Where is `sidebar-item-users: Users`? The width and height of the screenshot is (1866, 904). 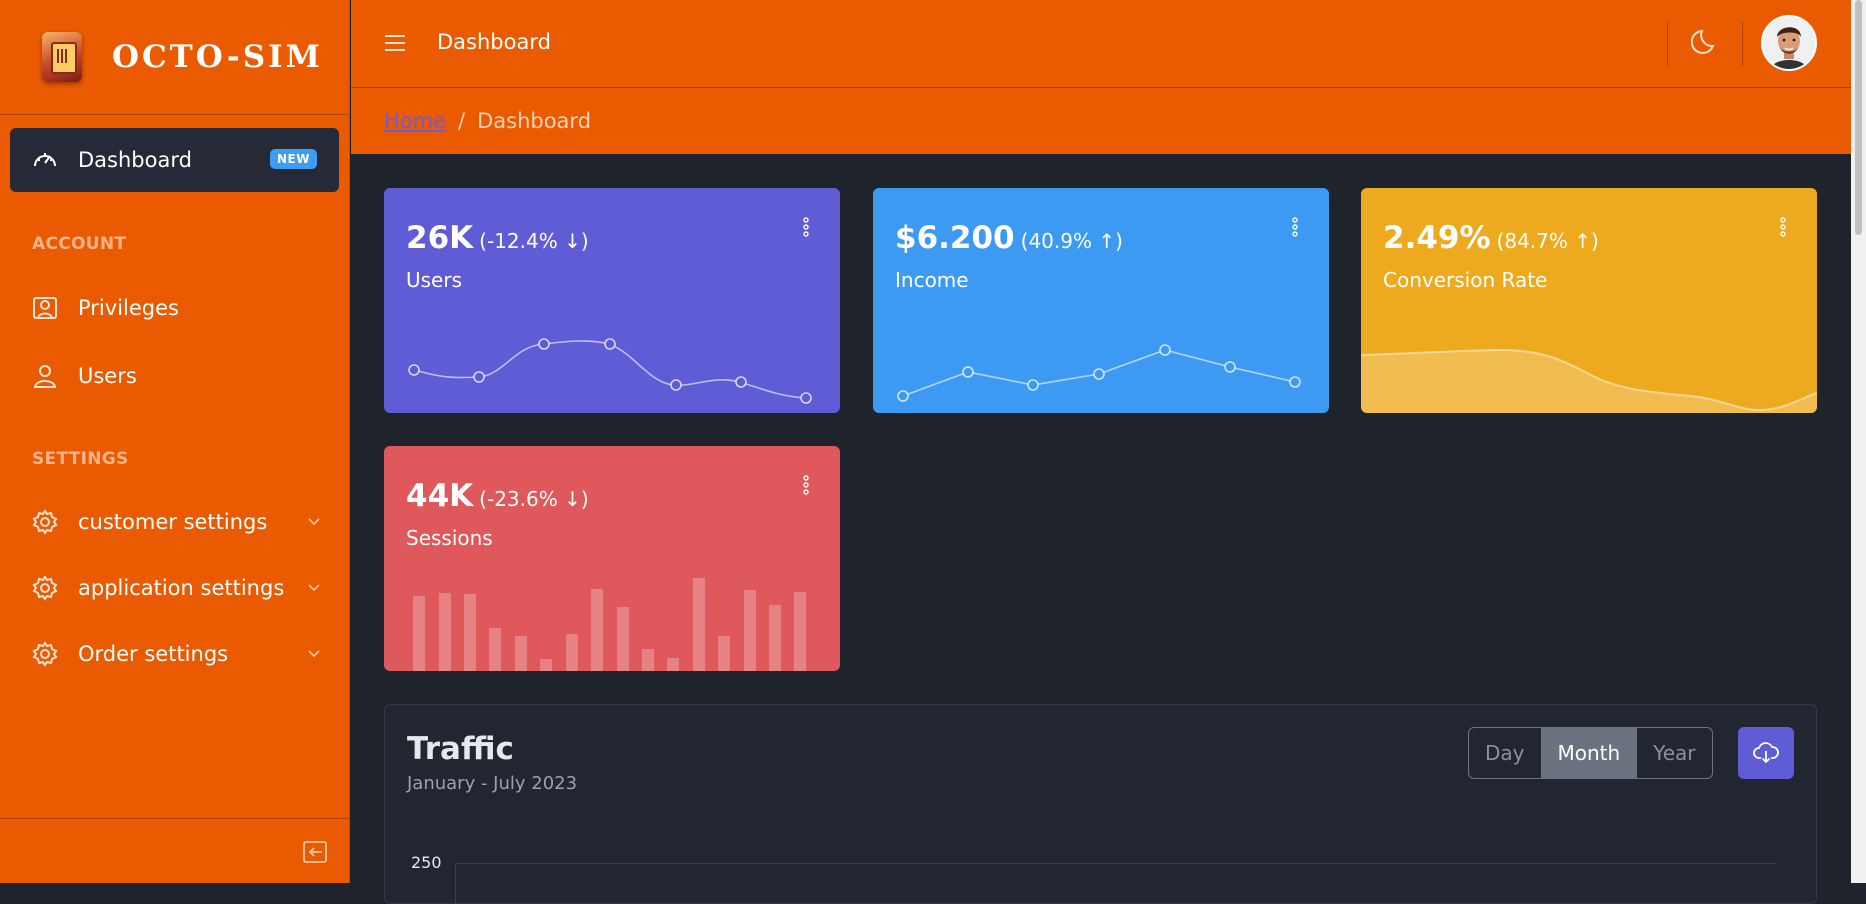 sidebar-item-users: Users is located at coordinates (177, 376).